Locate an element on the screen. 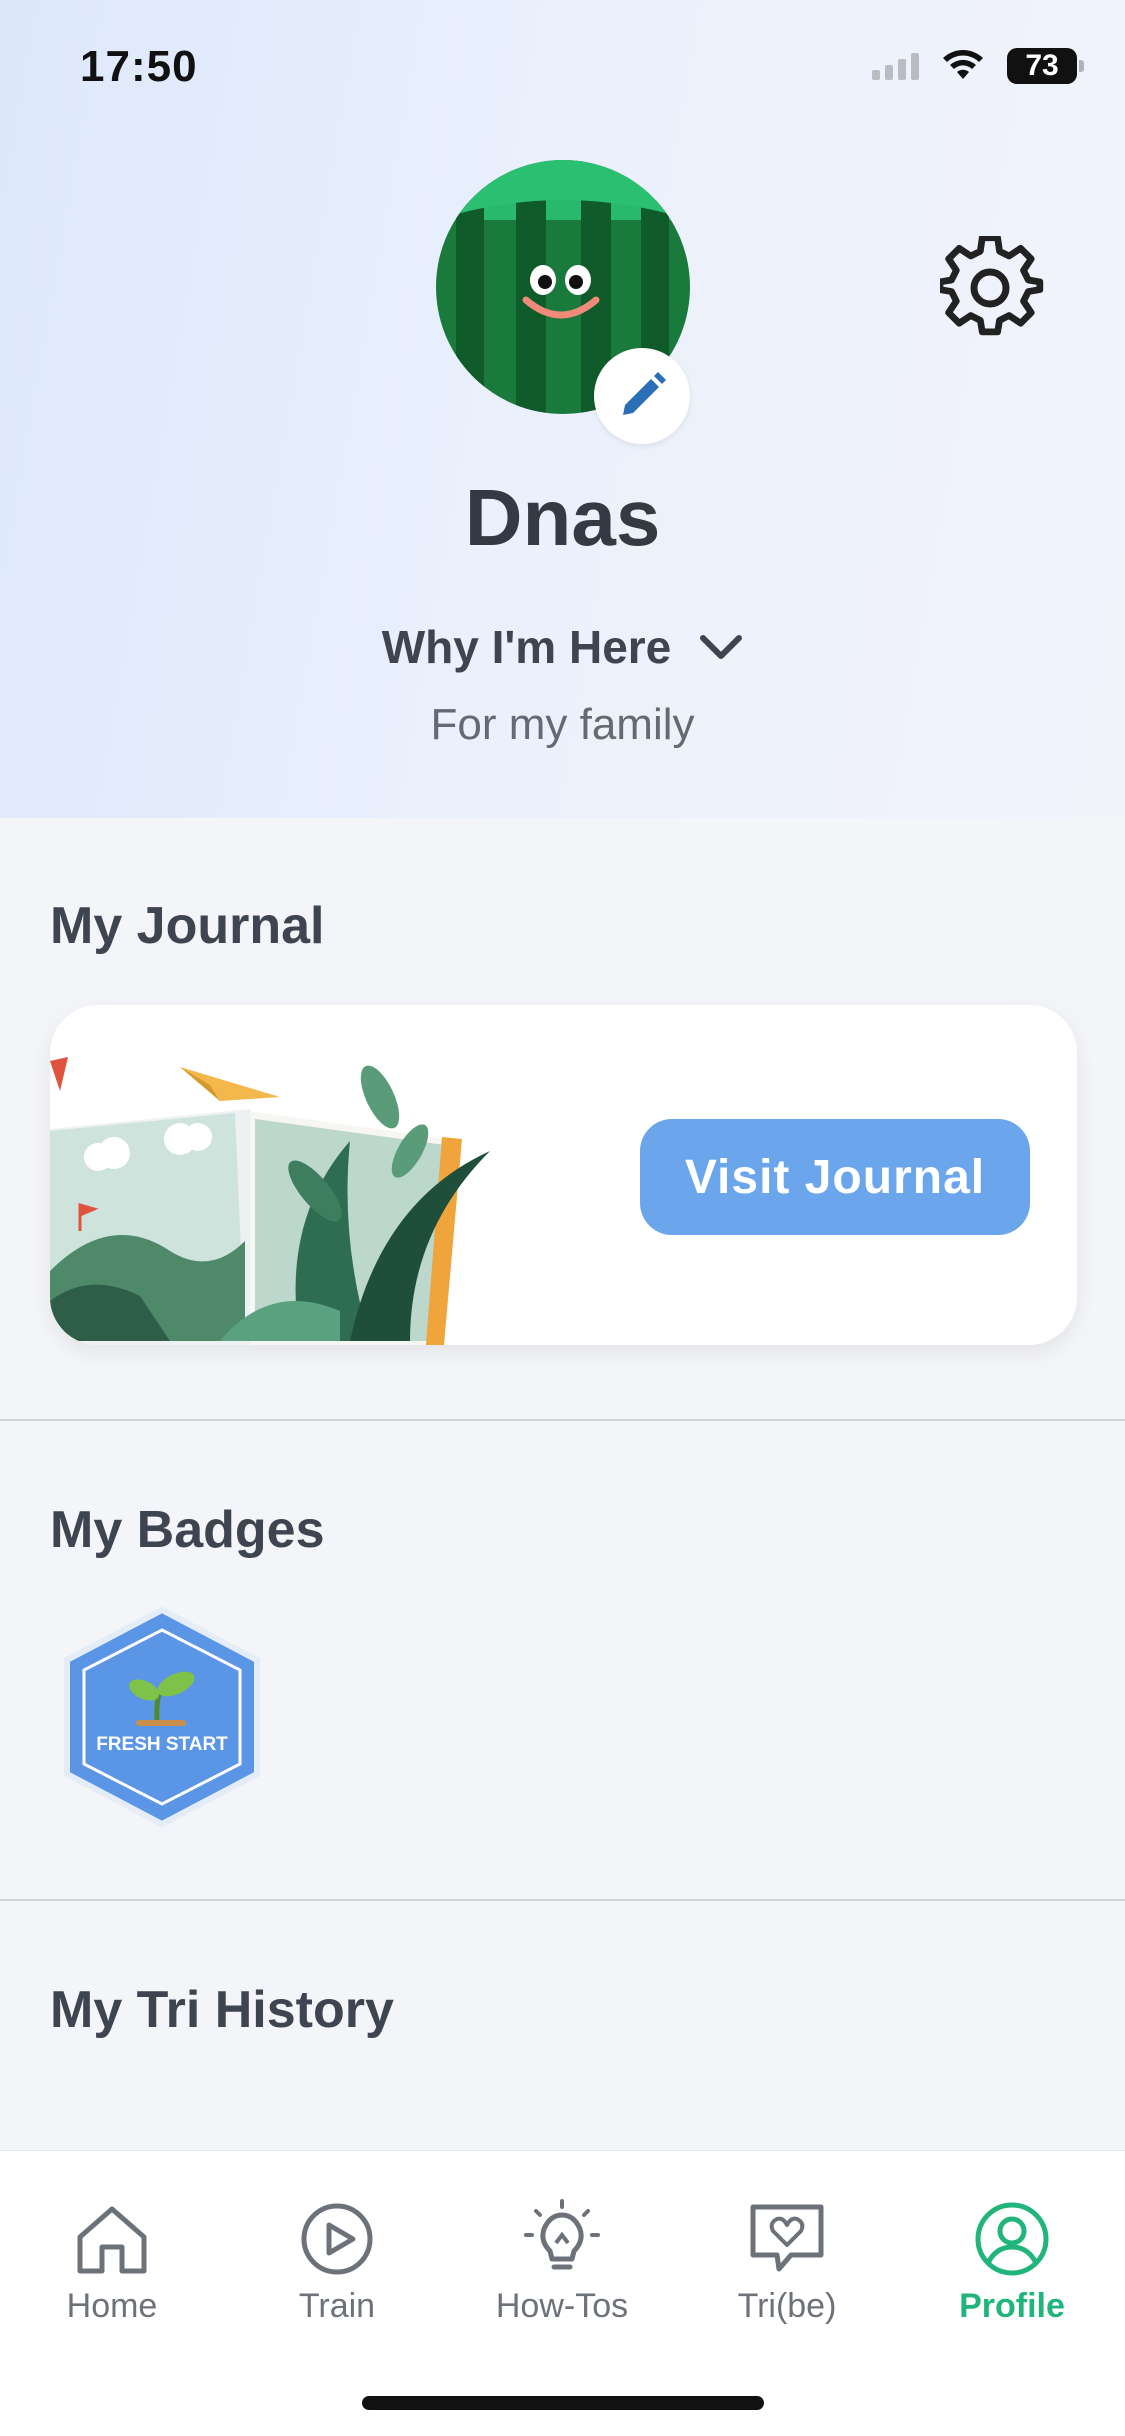  user-name: Dnas is located at coordinates (562, 517).